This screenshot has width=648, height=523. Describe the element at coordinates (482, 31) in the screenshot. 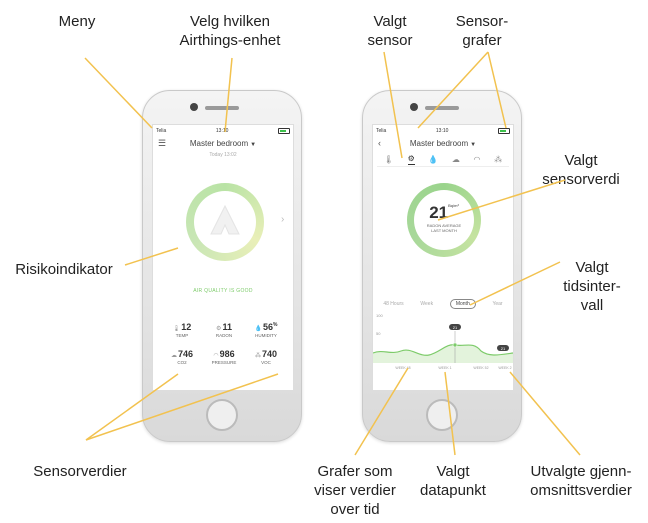

I see `callout-sensor-graphs: Sensor-grafer` at that location.